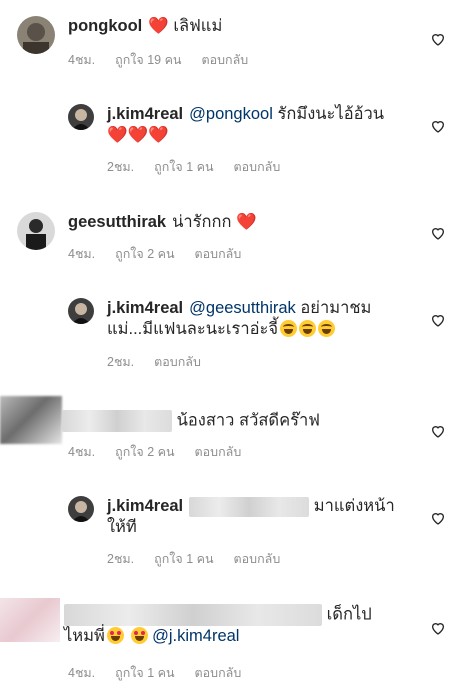  I want to click on comment-body: เด็กไป, so click(349, 614).